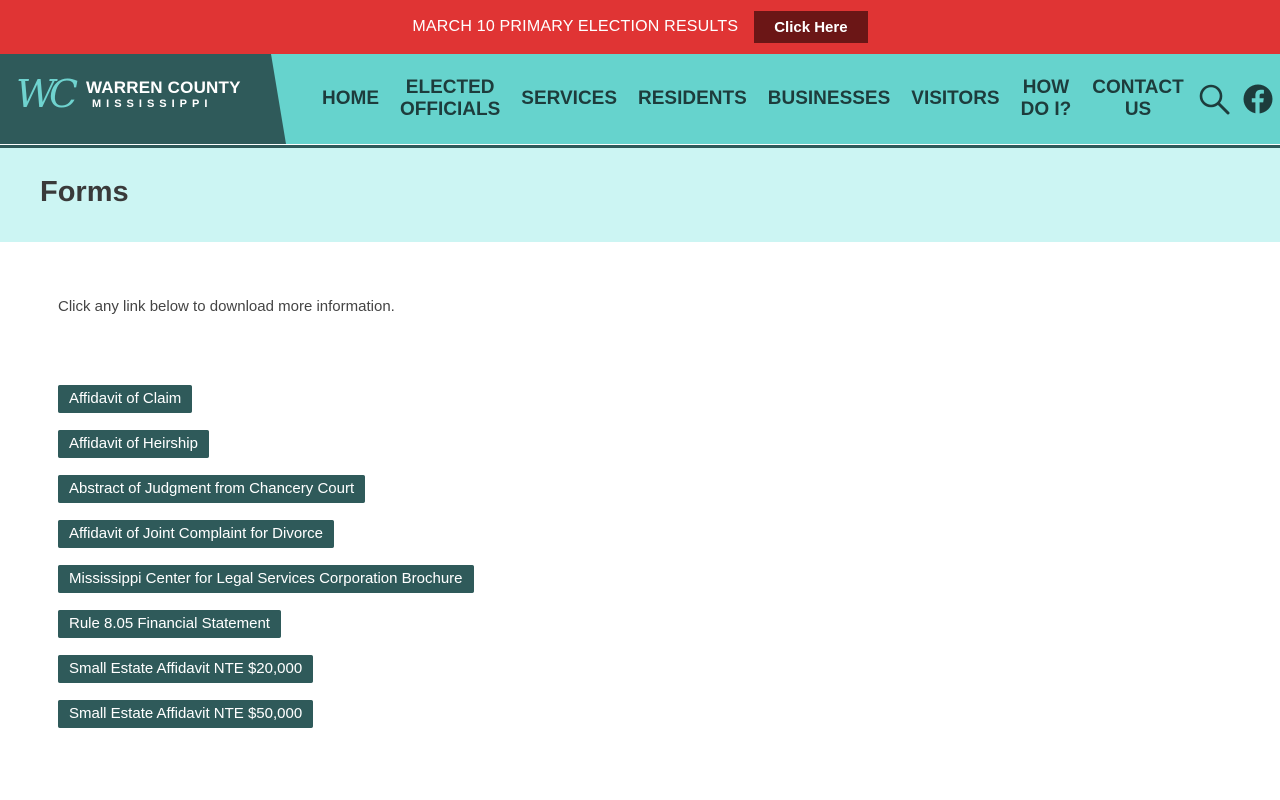 The image size is (1280, 800). What do you see at coordinates (640, 195) in the screenshot?
I see `page-title-band: Forms` at bounding box center [640, 195].